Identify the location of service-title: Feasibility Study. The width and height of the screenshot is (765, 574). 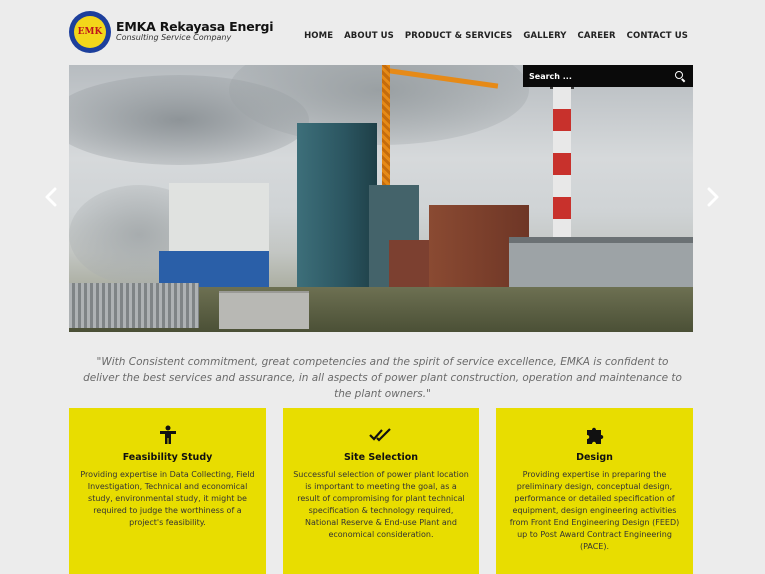
(167, 457).